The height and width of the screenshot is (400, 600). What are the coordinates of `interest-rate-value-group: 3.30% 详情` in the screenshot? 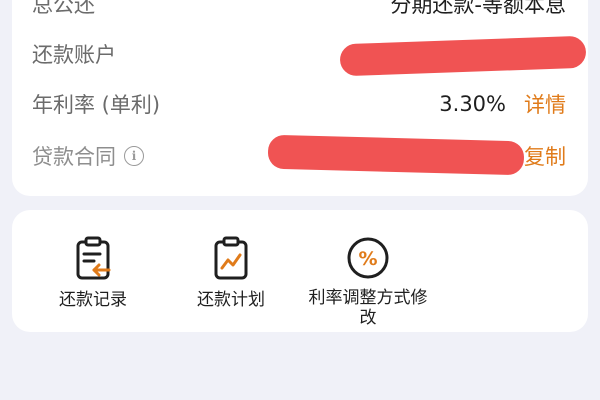 It's located at (502, 104).